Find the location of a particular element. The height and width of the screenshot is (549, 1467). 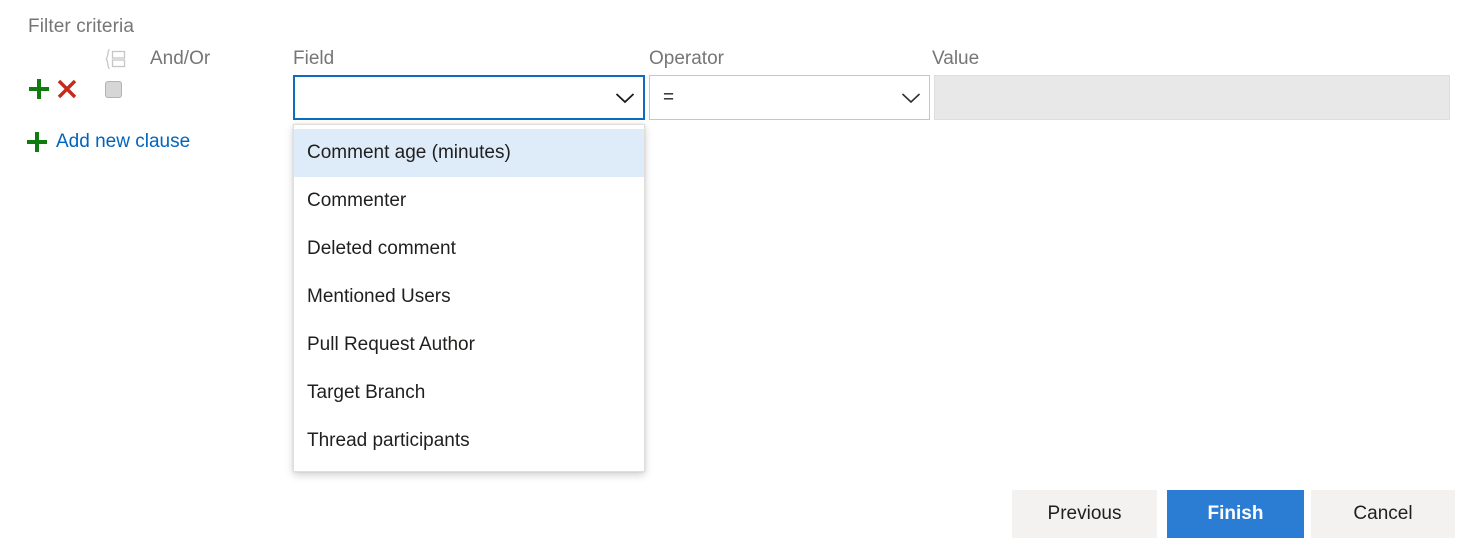

plus-icon is located at coordinates (37, 142).